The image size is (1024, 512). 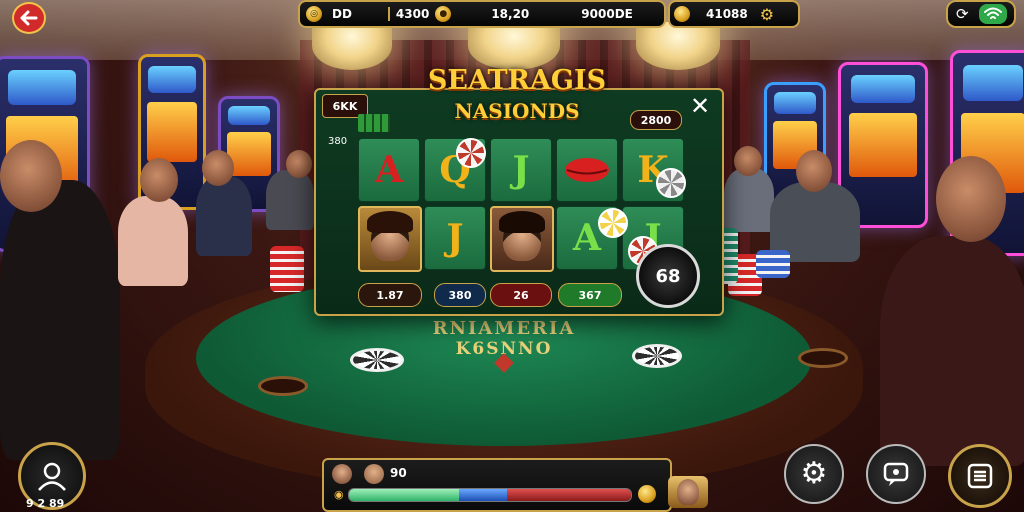 I want to click on table-logo-line-1: RNIAMERIA, so click(x=504, y=328).